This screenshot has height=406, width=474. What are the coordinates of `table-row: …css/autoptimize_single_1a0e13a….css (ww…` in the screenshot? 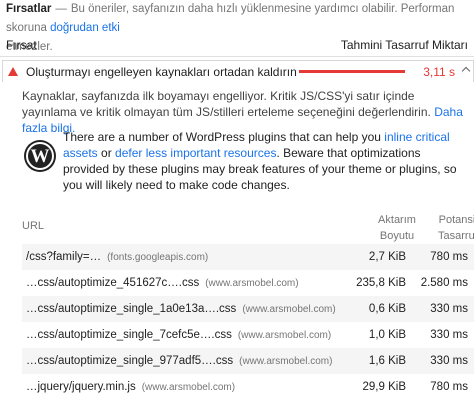 It's located at (248, 309).